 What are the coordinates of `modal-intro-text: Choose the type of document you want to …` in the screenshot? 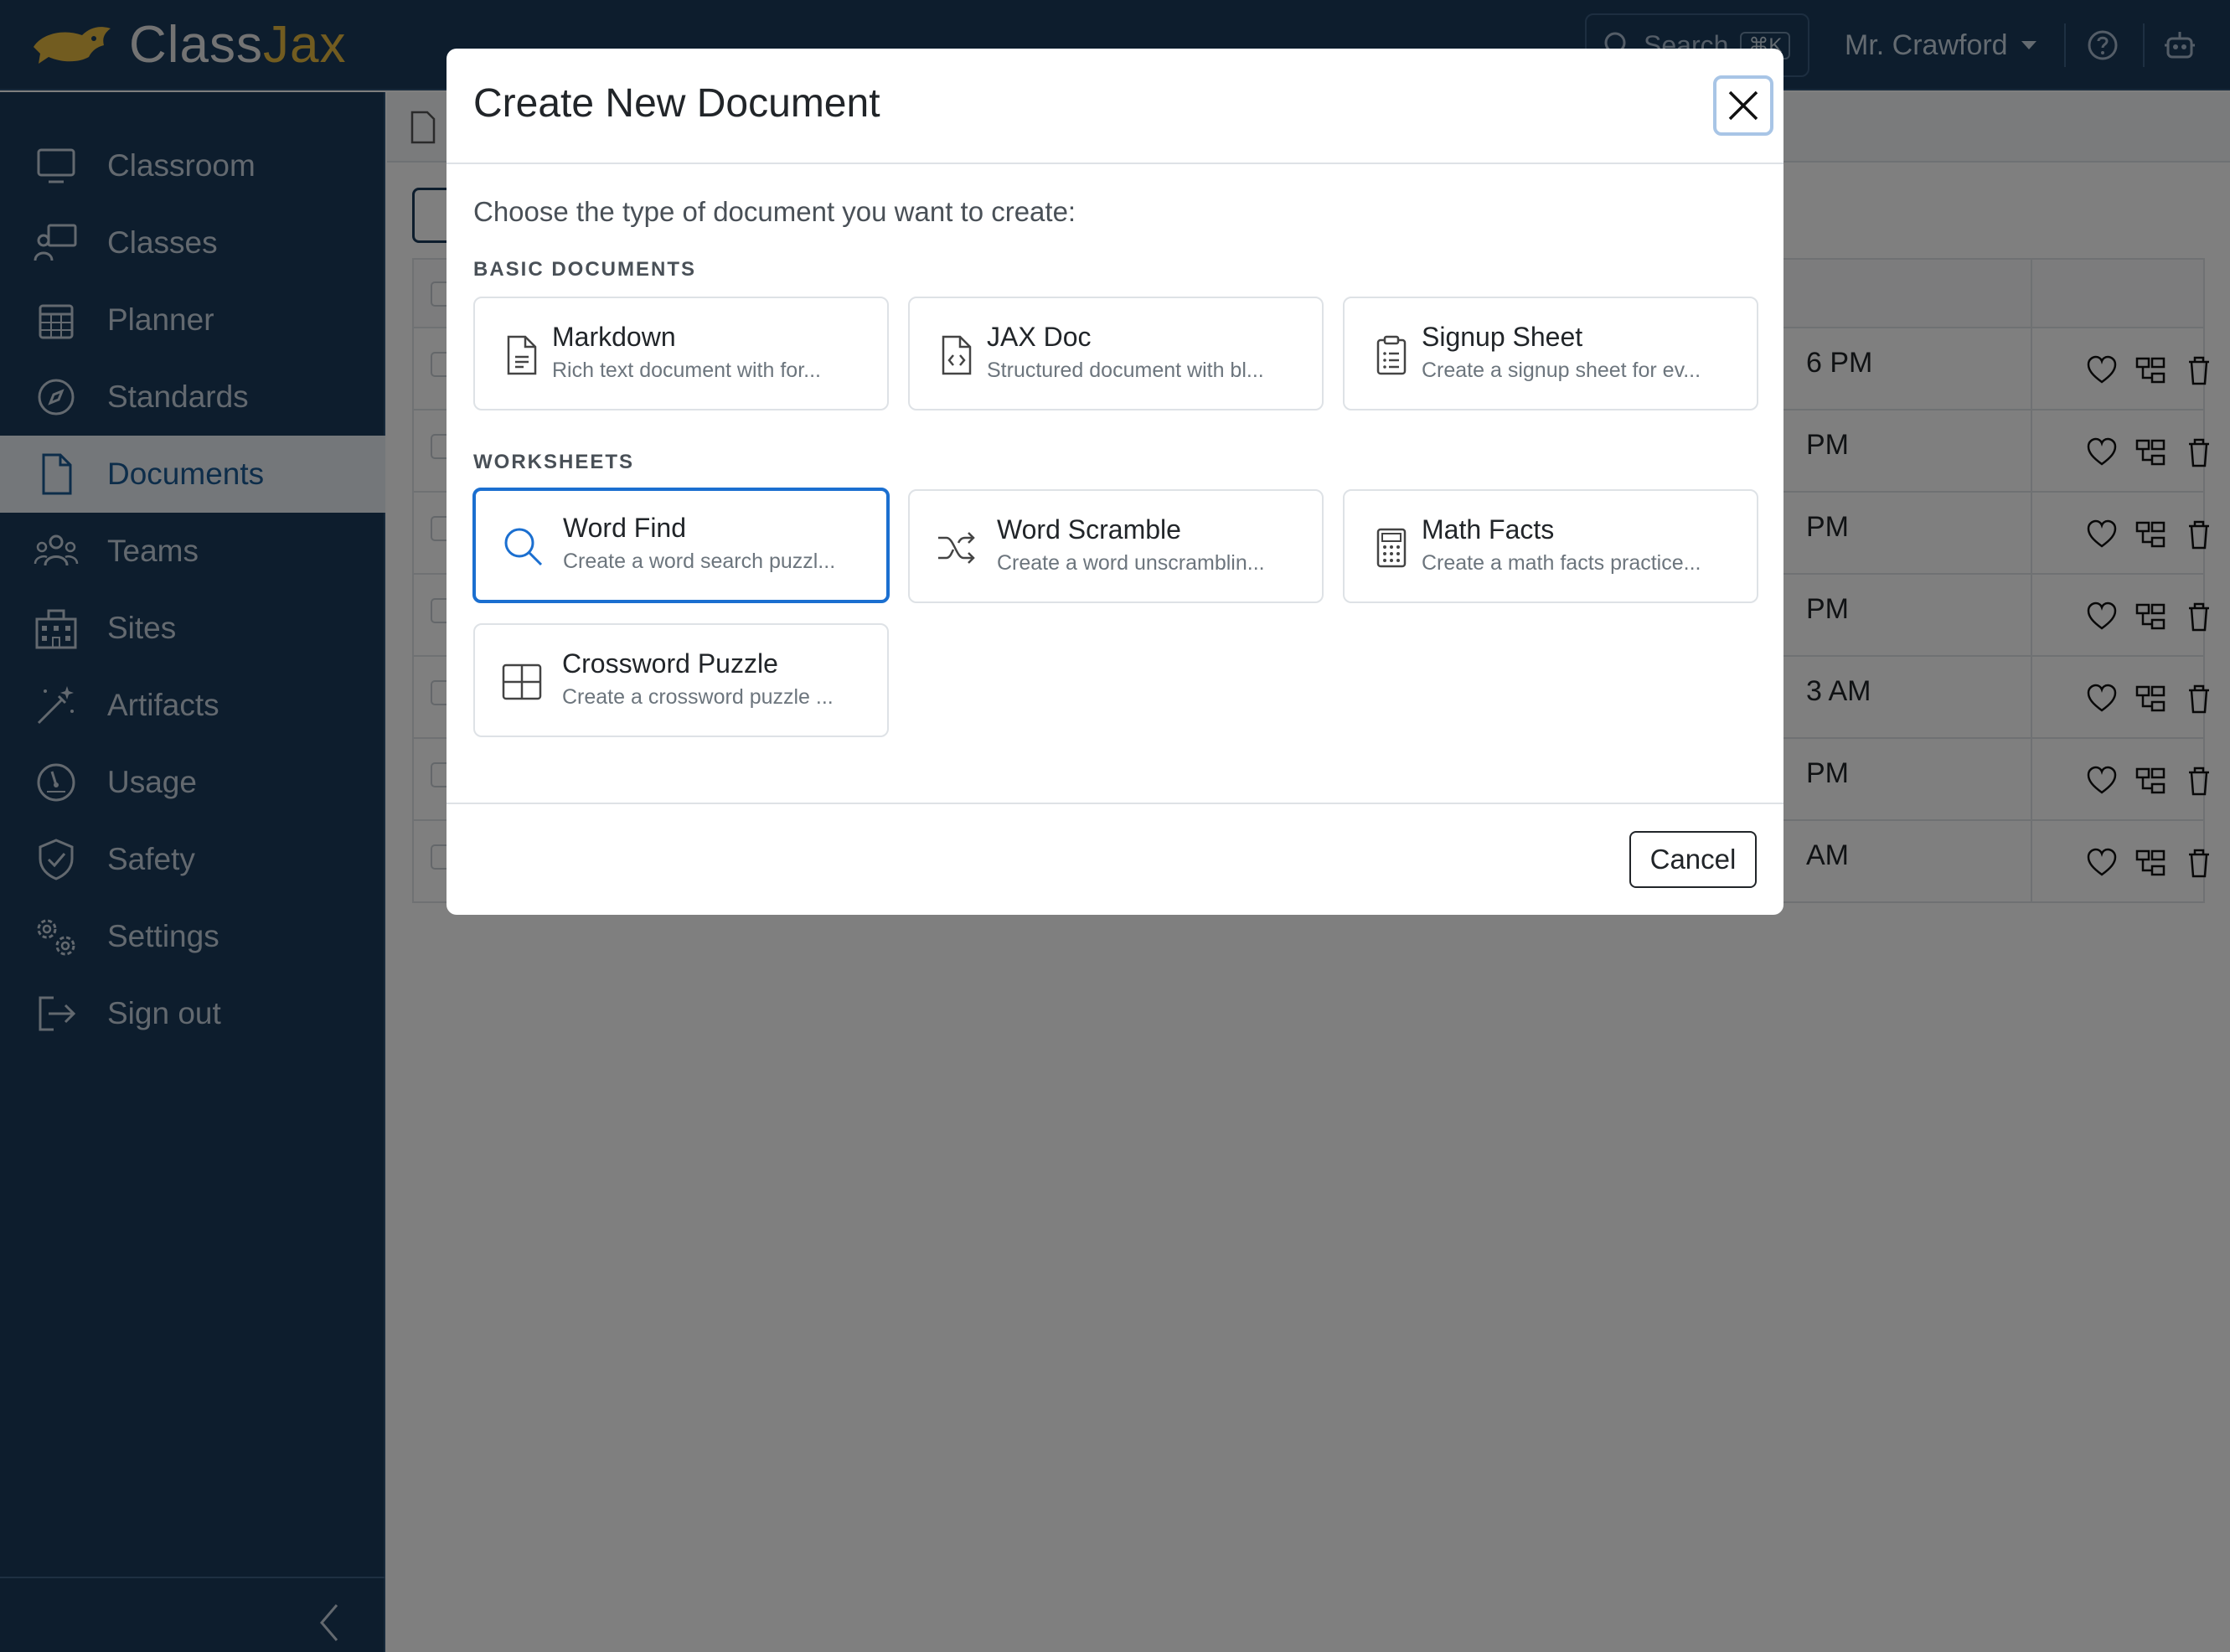 It's located at (774, 211).